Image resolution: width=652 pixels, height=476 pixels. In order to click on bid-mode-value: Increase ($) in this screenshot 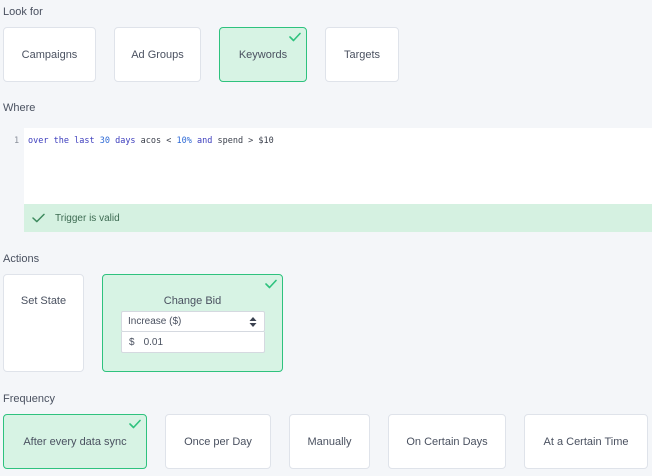, I will do `click(155, 321)`.